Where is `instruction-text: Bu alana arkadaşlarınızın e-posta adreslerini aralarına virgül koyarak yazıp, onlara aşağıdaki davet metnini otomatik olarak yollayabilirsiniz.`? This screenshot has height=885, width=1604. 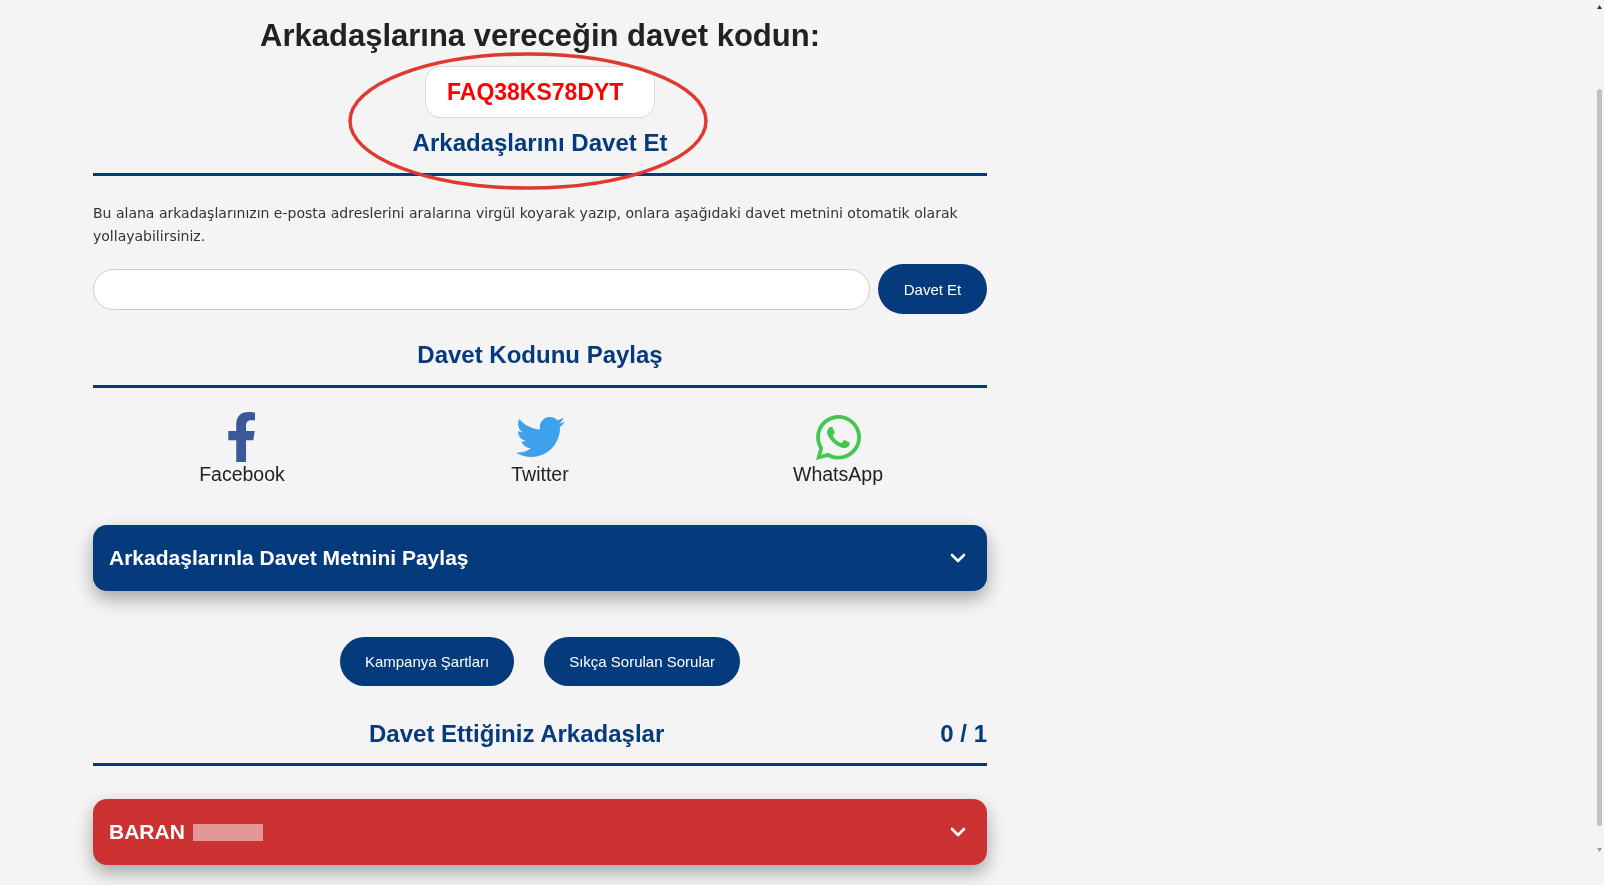
instruction-text: Bu alana arkadaşlarınızın e-posta adreslerini aralarına virgül koyarak yazıp, onlara aşağıdaki davet metnini otomatik olarak yollayabilirsiniz. is located at coordinates (526, 225).